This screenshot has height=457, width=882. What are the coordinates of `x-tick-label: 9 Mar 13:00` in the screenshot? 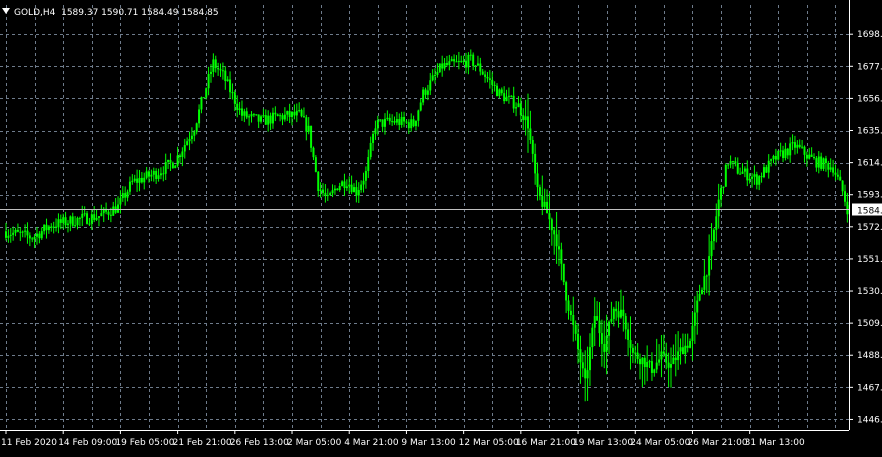 It's located at (428, 443).